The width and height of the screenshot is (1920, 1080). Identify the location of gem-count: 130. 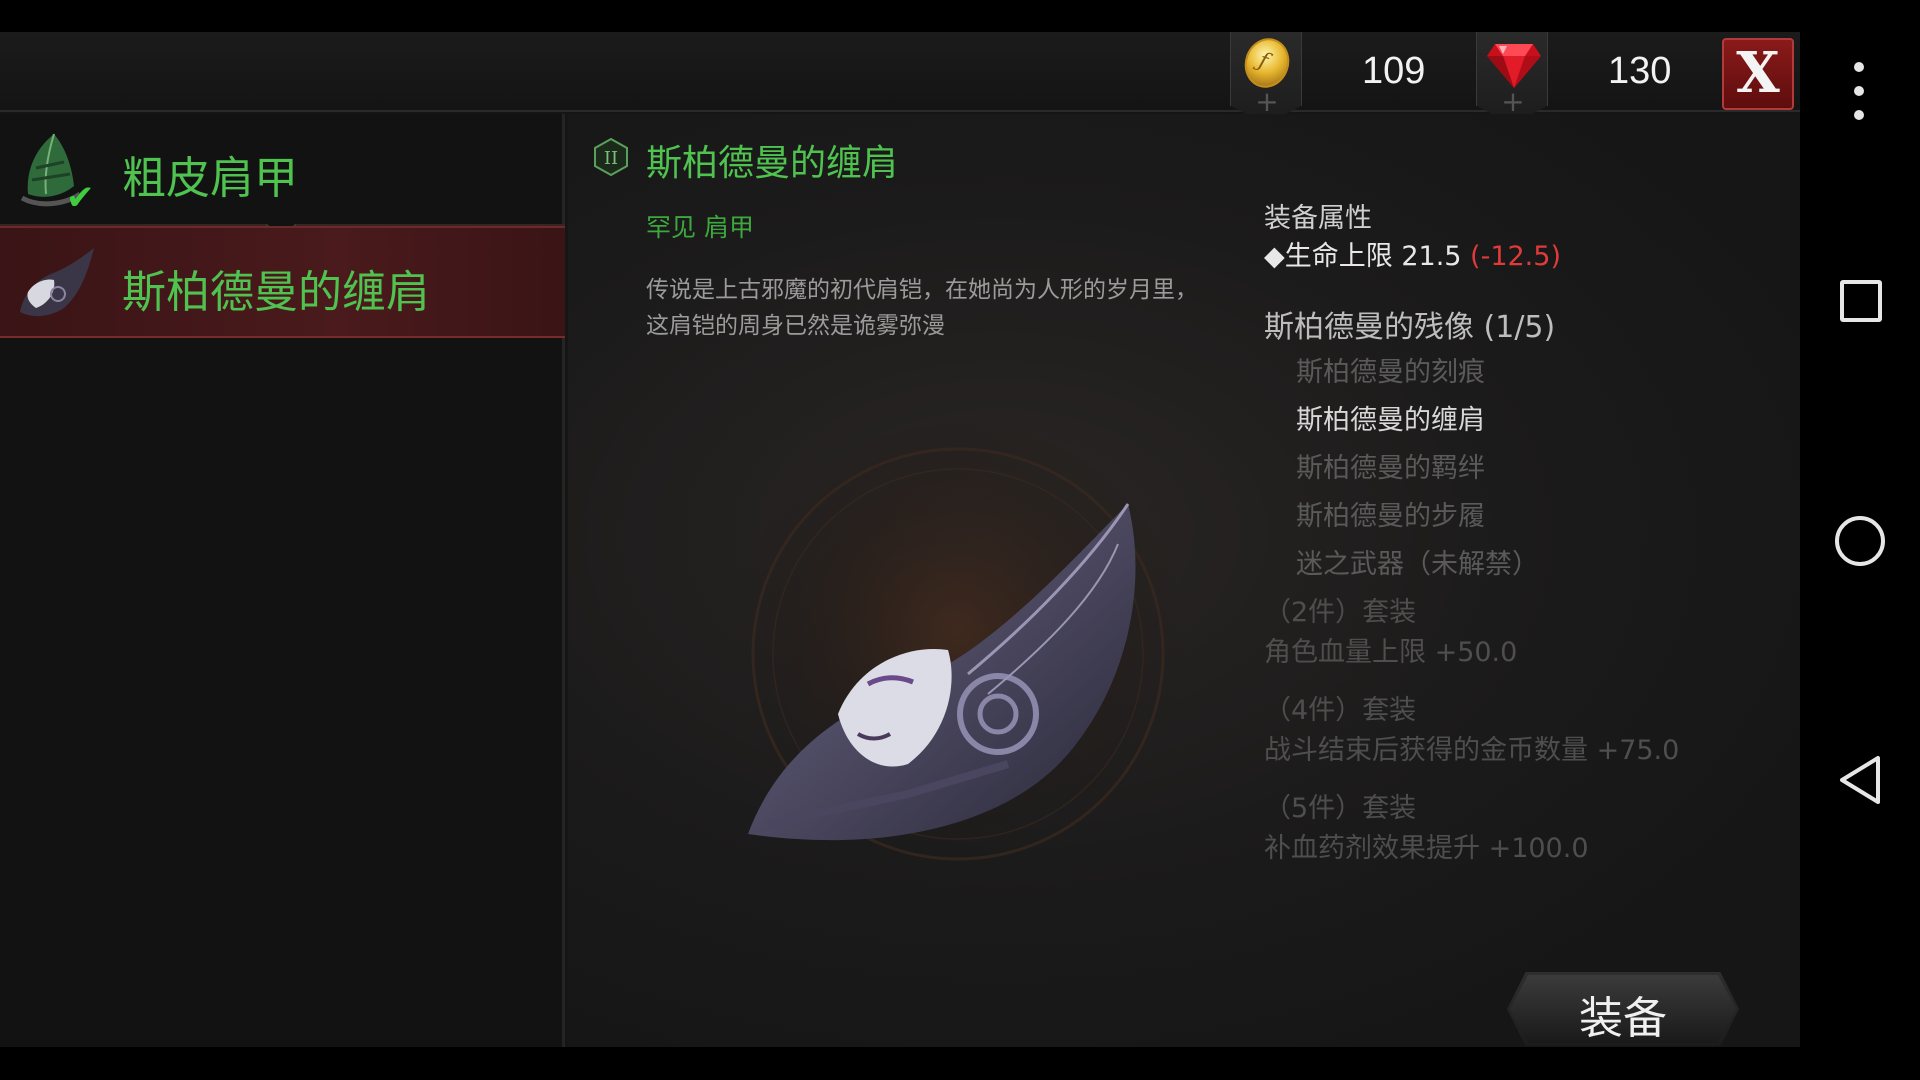
(1640, 71).